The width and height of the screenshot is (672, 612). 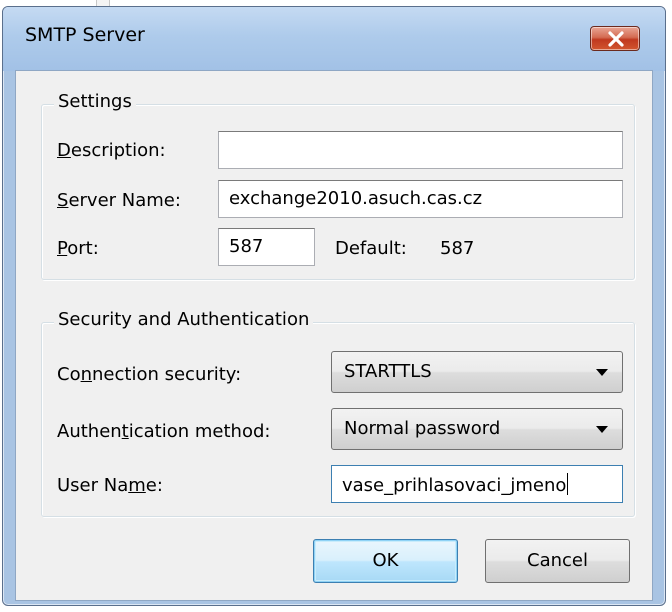 I want to click on port-default-label: Default:, so click(x=371, y=248).